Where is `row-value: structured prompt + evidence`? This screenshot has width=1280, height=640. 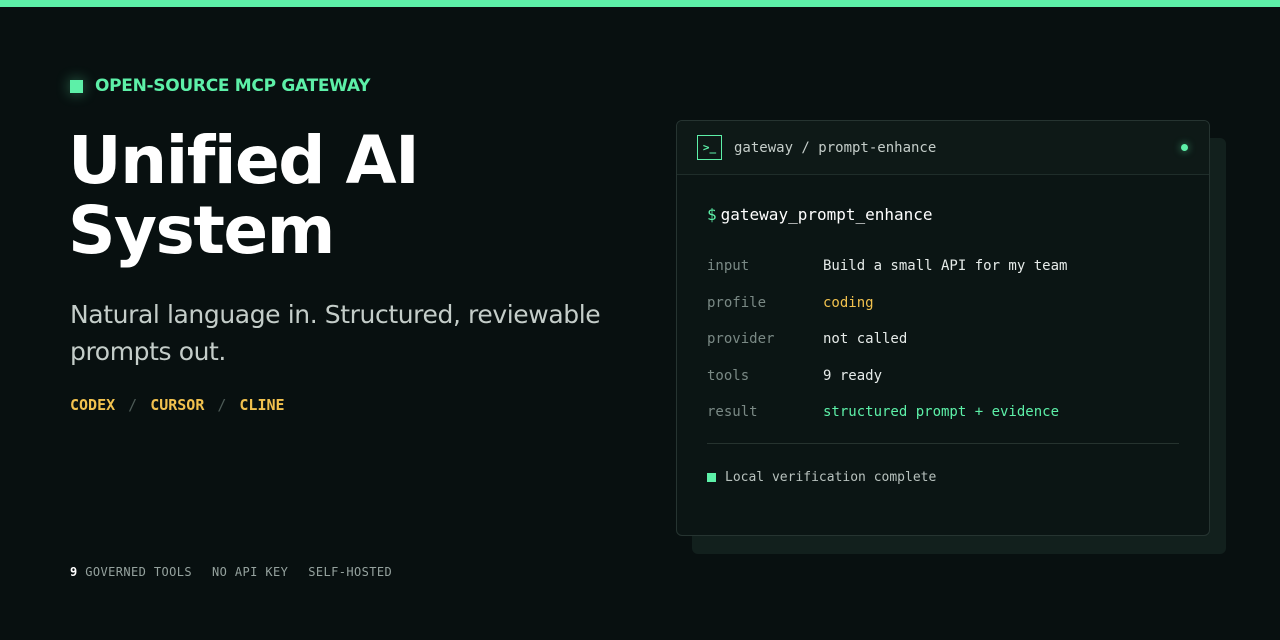 row-value: structured prompt + evidence is located at coordinates (941, 412).